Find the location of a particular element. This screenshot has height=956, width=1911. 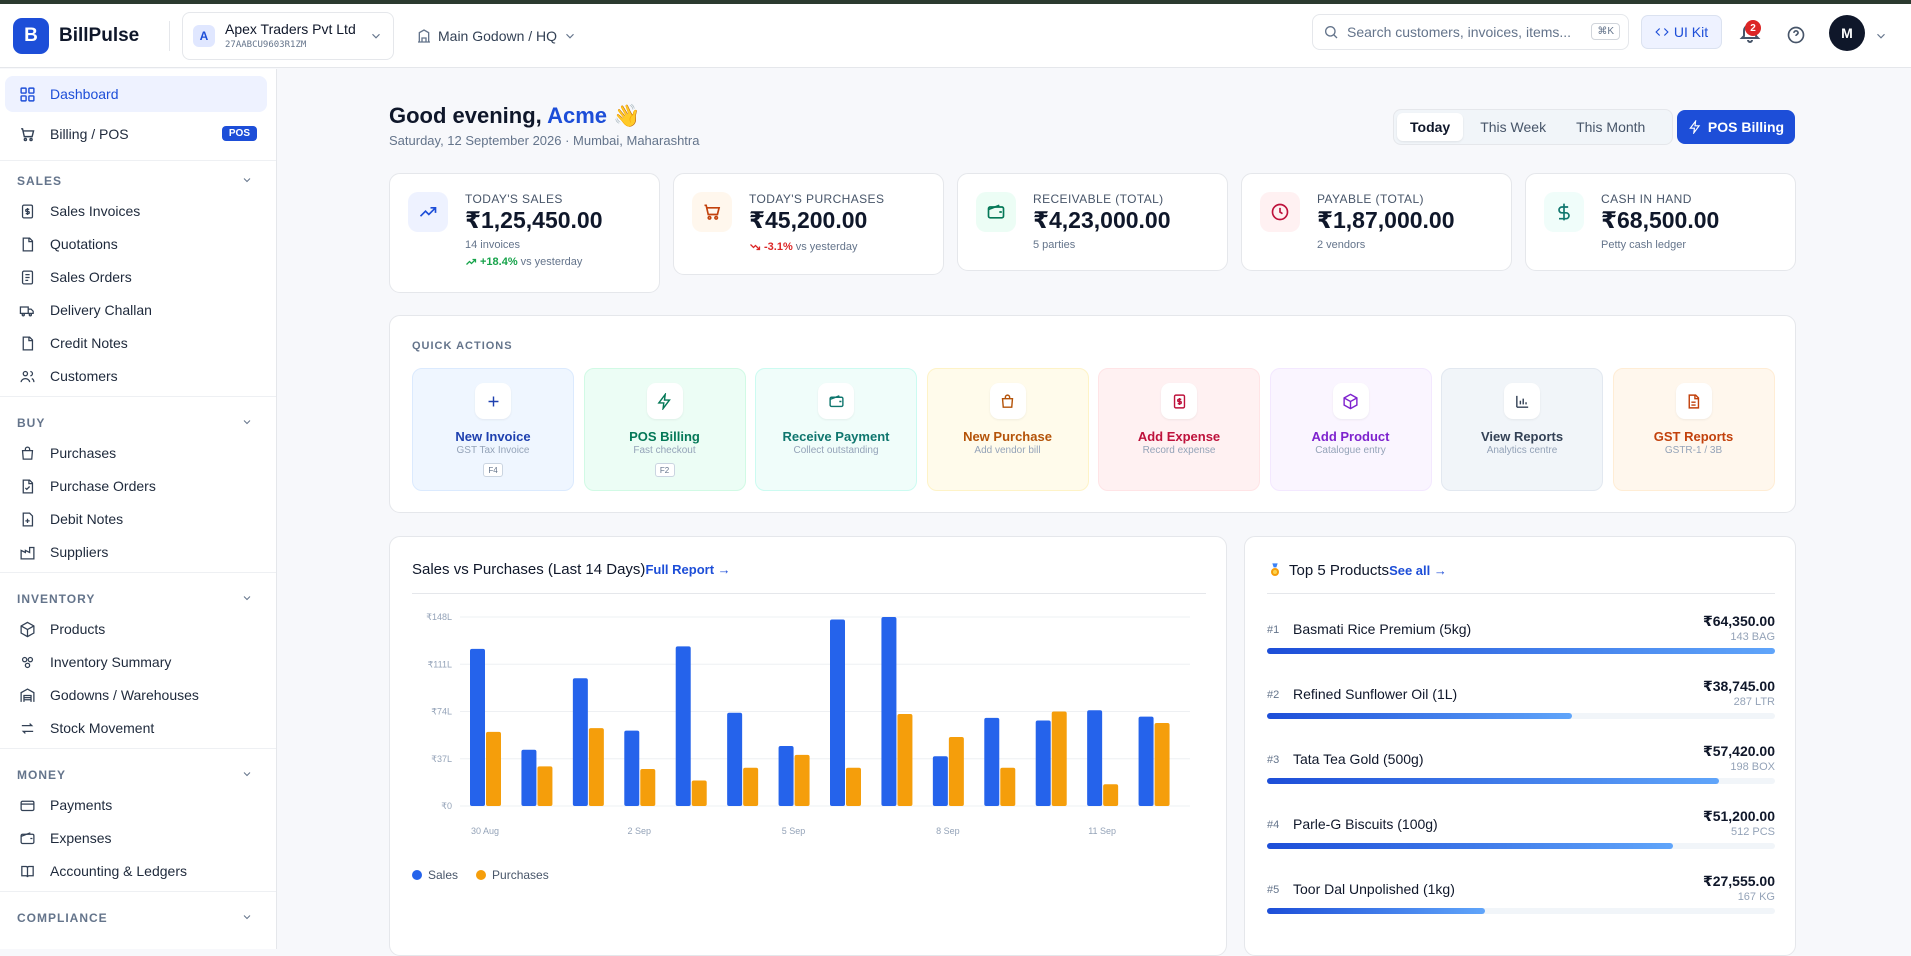

product-share-bar is located at coordinates (1521, 781).